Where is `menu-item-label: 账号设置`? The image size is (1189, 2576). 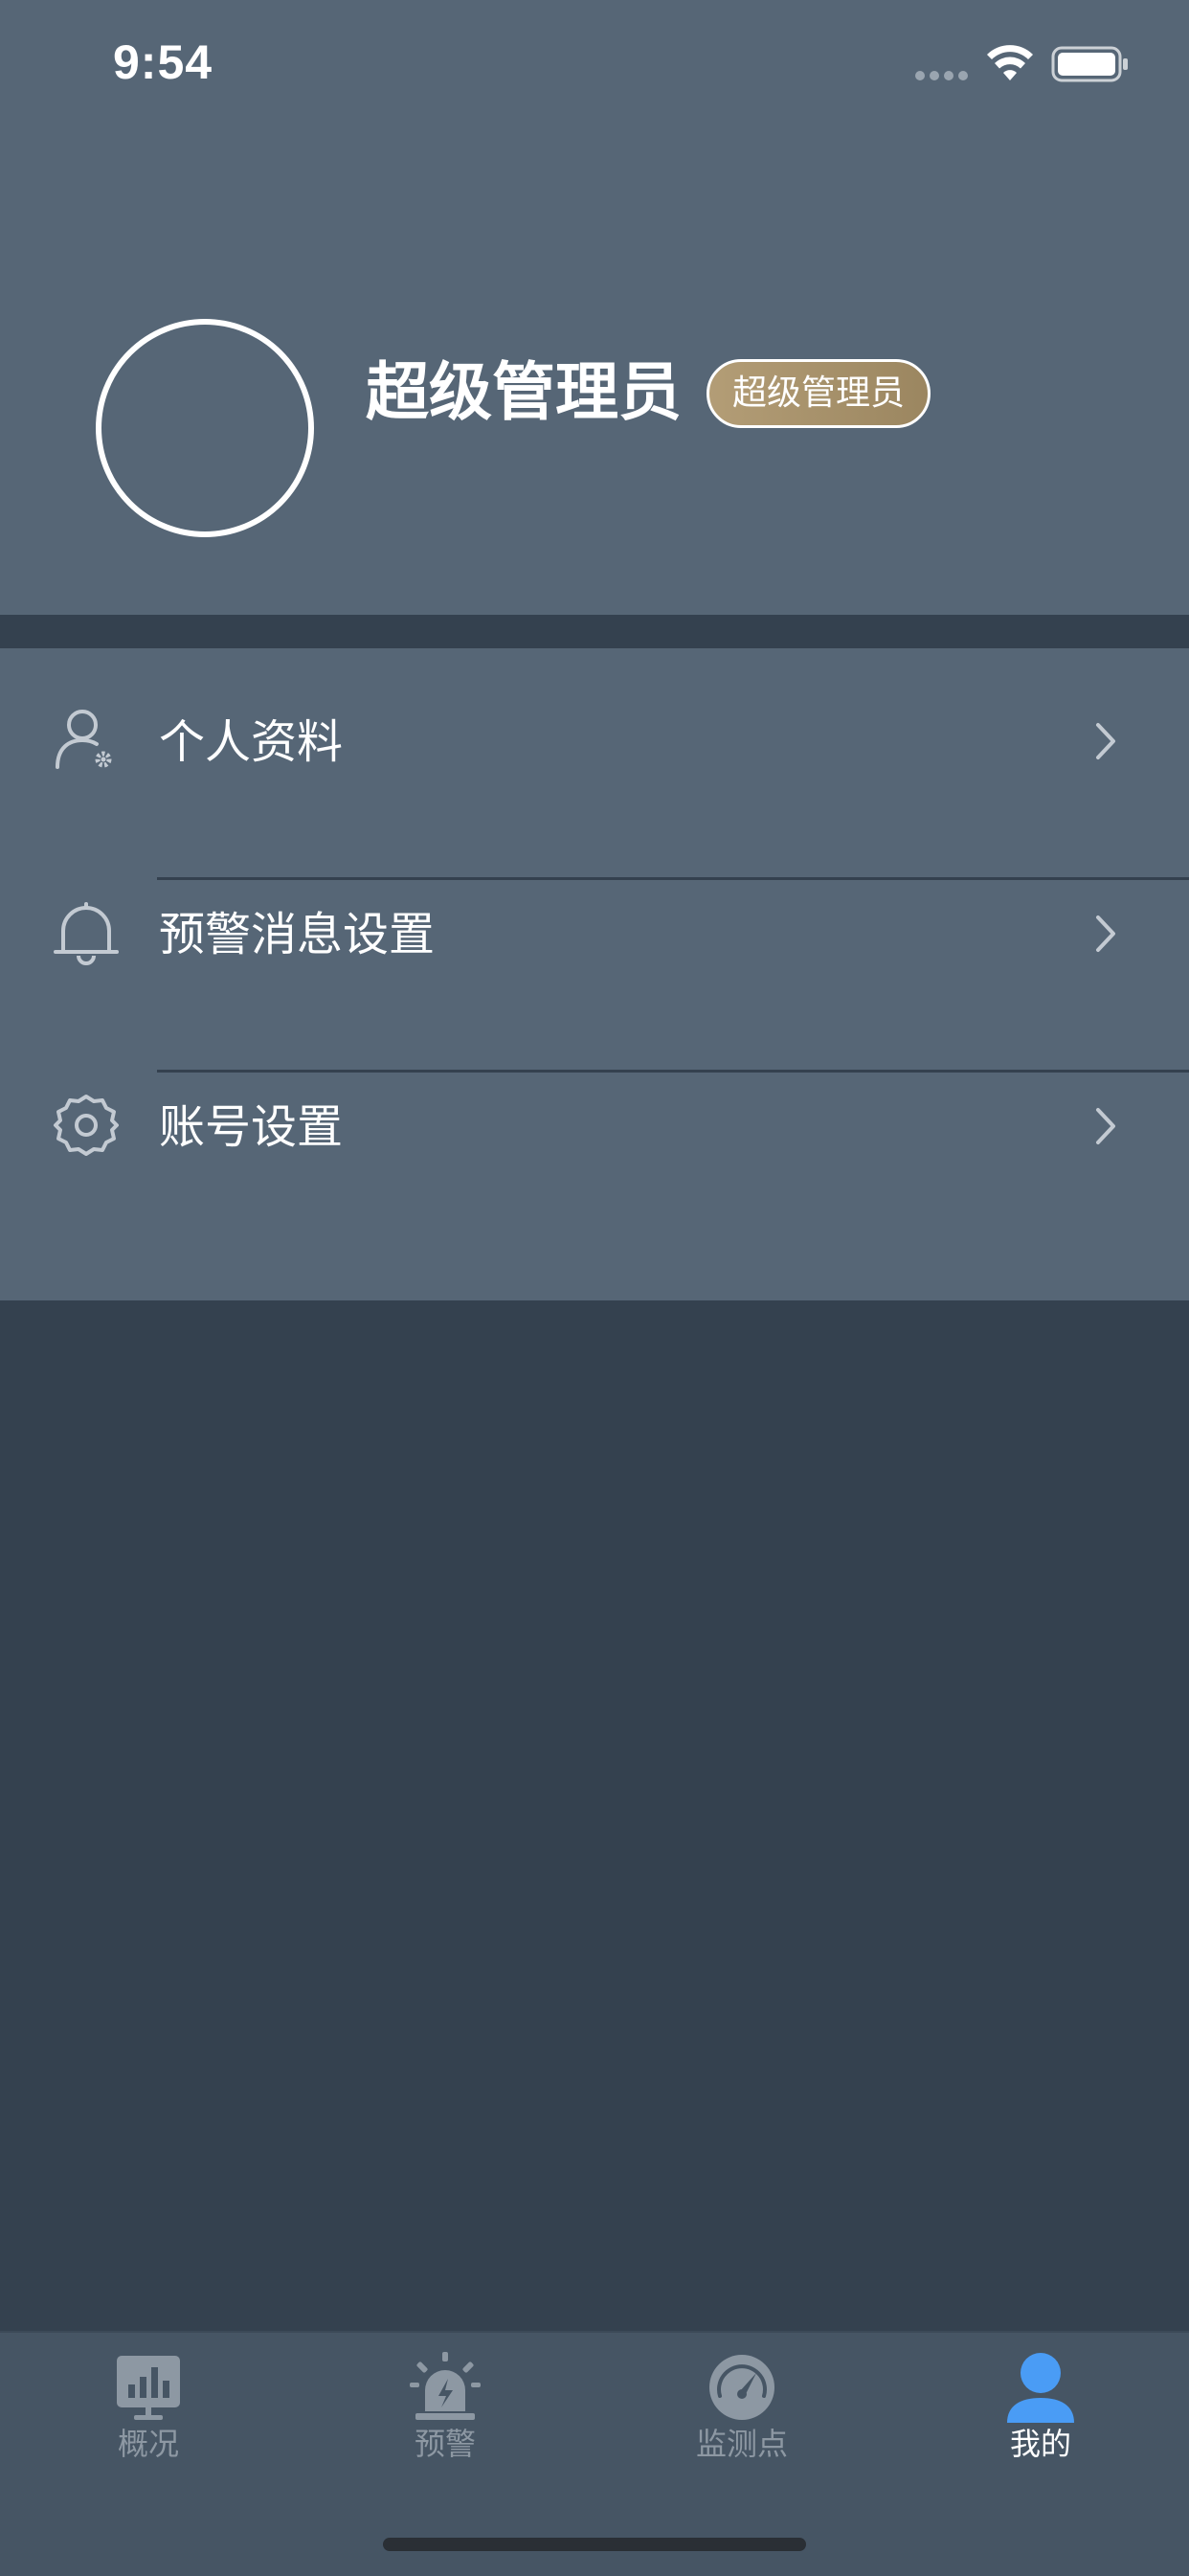
menu-item-label: 账号设置 is located at coordinates (251, 1127).